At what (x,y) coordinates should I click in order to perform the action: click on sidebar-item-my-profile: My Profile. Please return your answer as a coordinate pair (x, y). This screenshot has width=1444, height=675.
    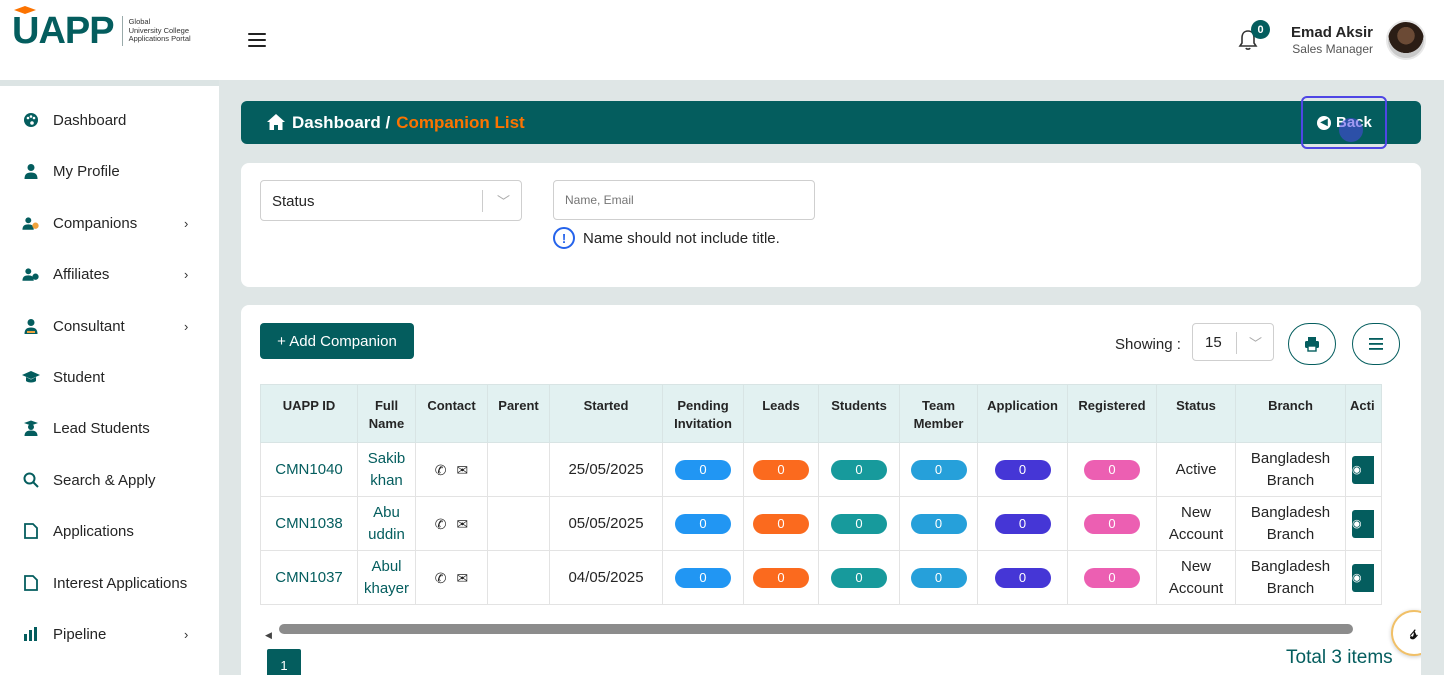
    Looking at the image, I should click on (109, 171).